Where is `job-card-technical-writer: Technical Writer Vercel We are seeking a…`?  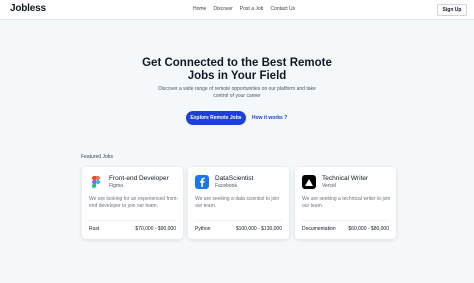
job-card-technical-writer: Technical Writer Vercel We are seeking a… is located at coordinates (345, 203).